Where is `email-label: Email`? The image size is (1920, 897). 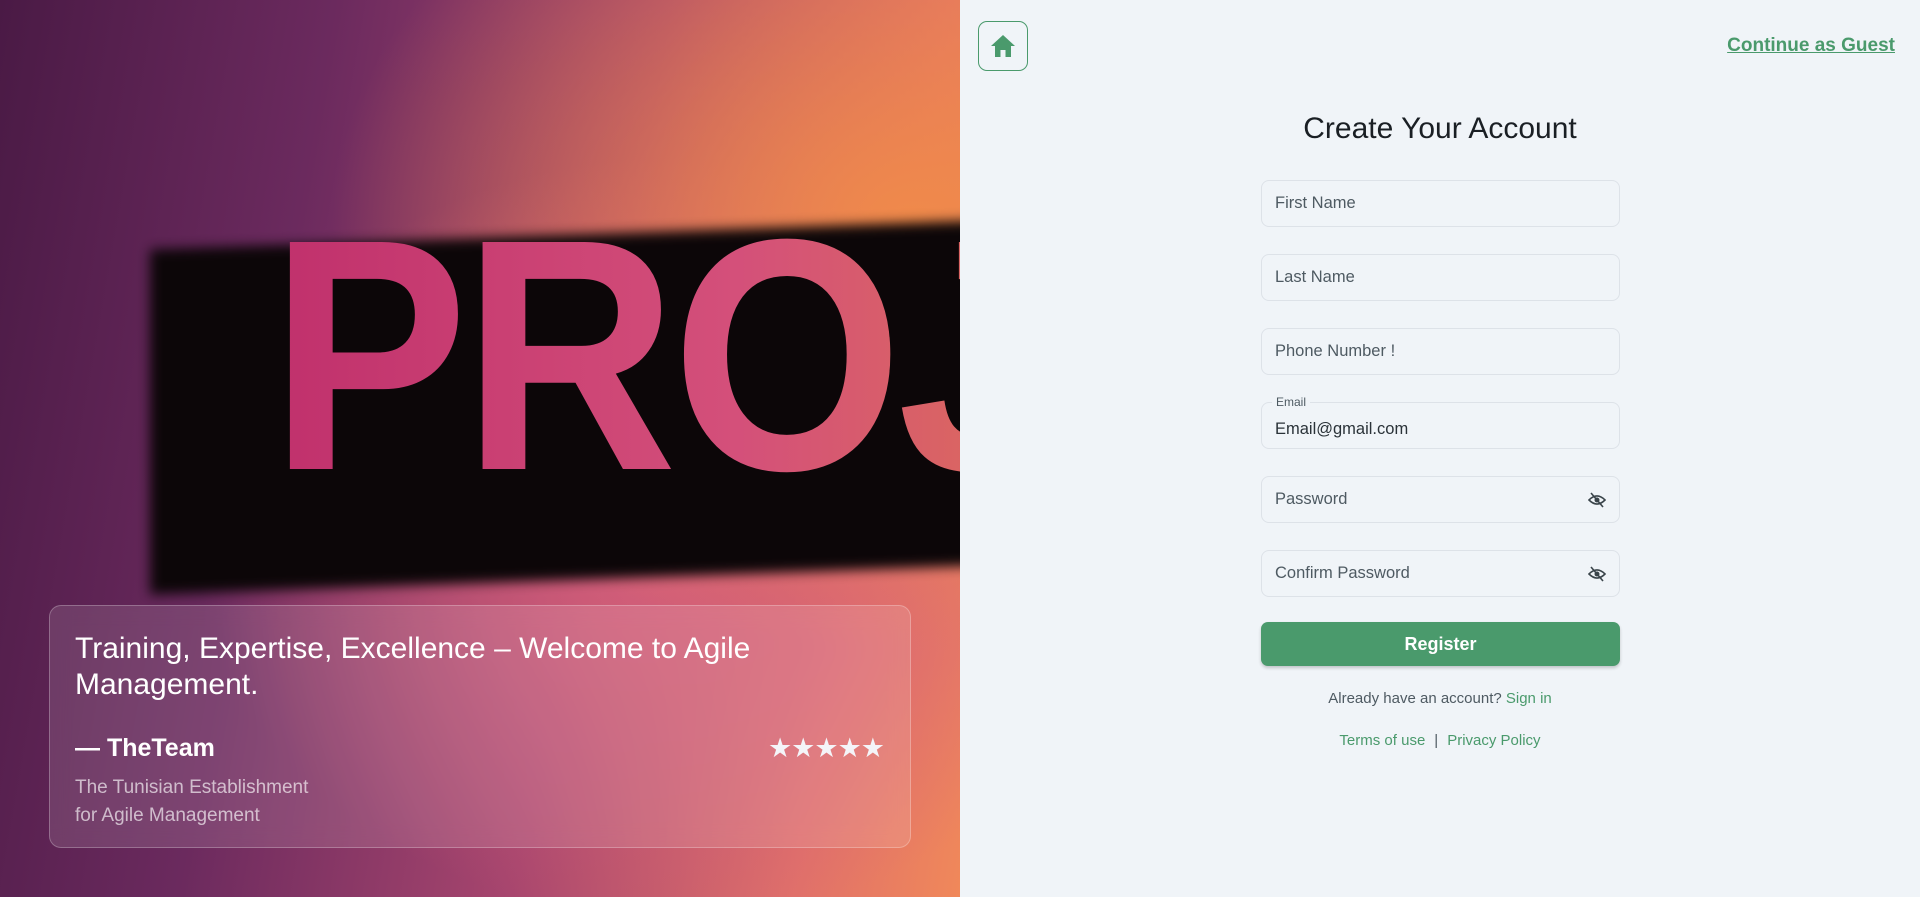
email-label: Email is located at coordinates (1291, 402).